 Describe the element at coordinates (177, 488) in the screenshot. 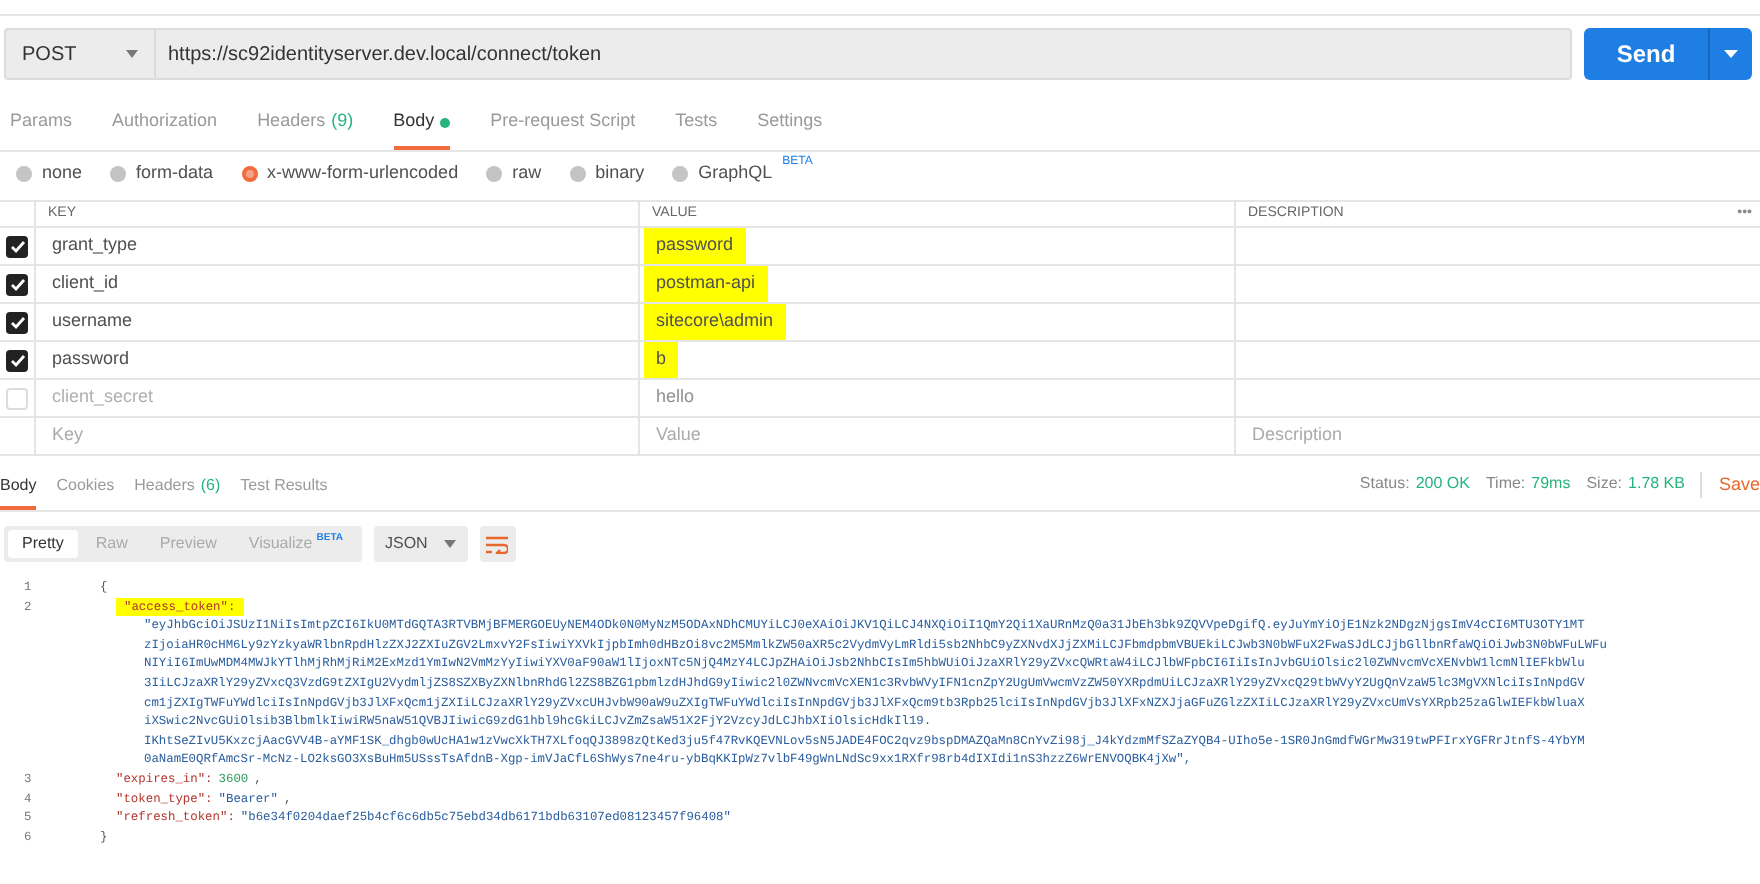

I see `response-tab: Headers (6)` at that location.